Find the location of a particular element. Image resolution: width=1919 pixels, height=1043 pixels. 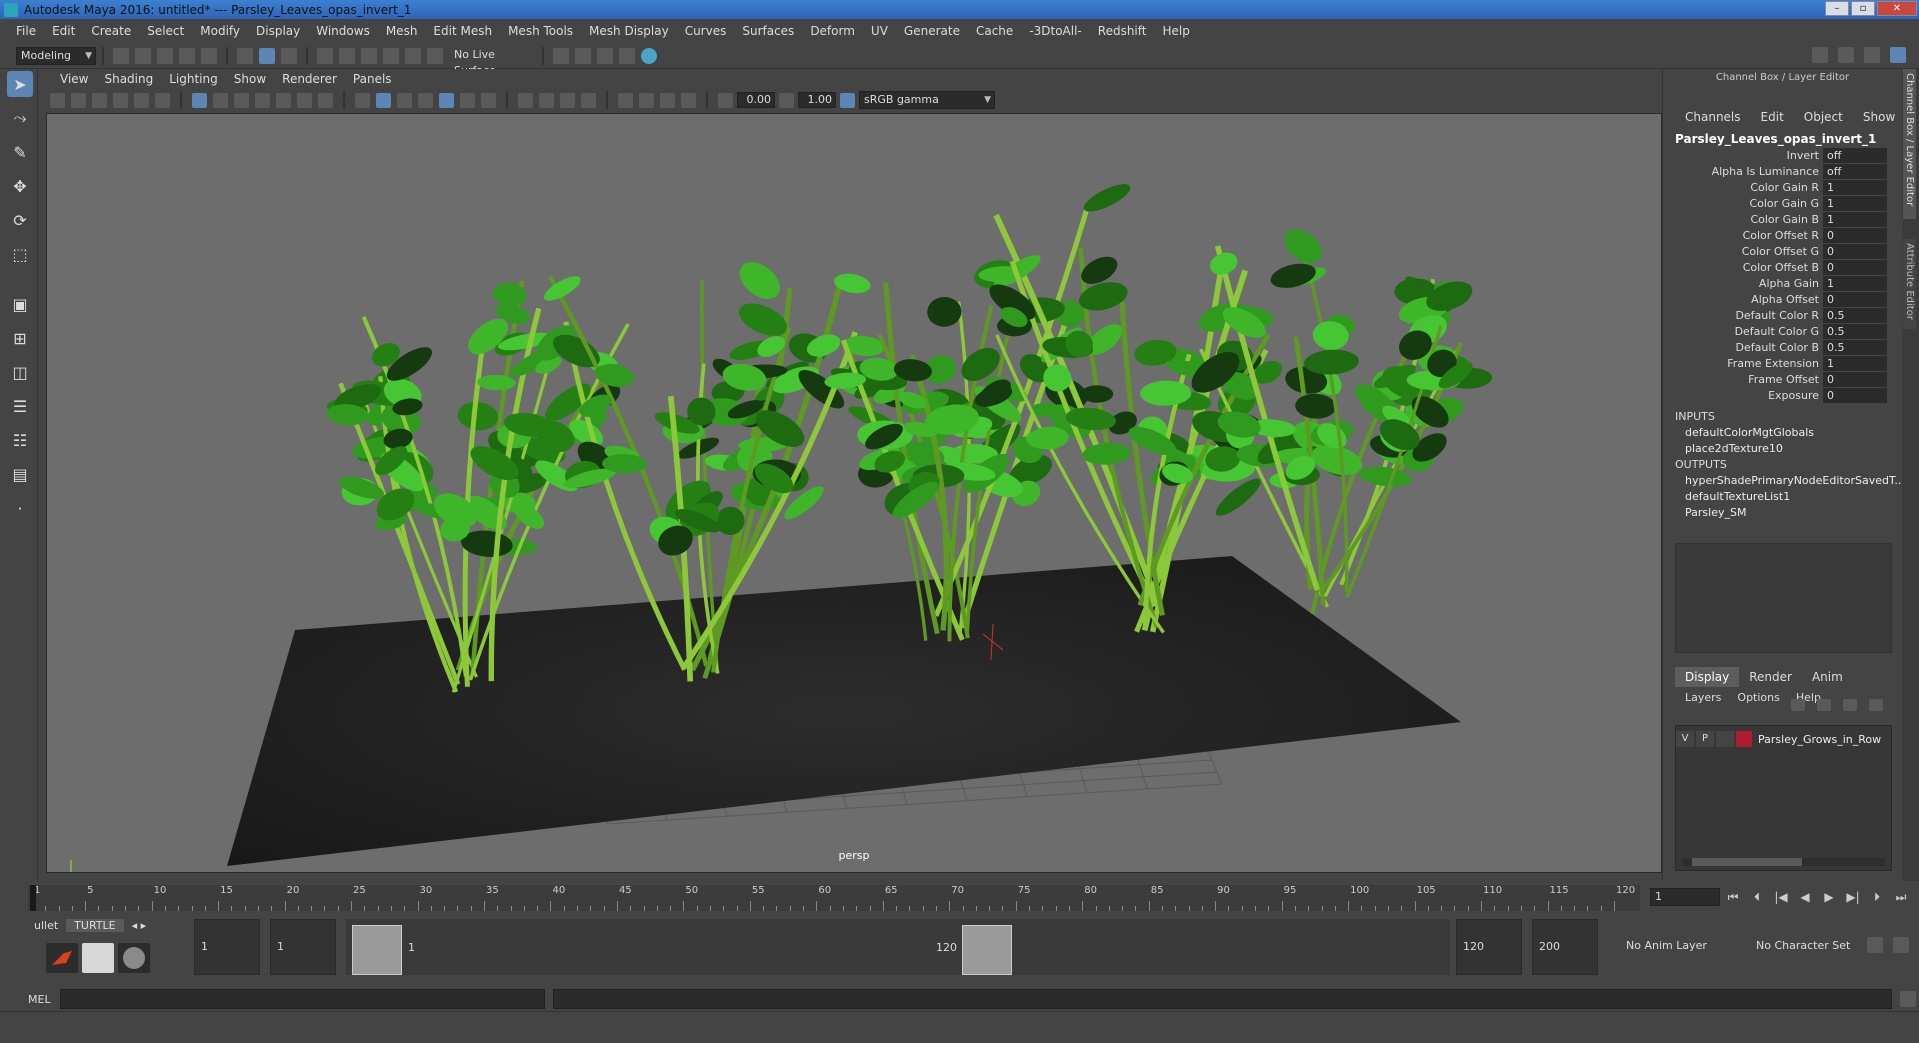

move-layer-up-icon is located at coordinates (1798, 705).